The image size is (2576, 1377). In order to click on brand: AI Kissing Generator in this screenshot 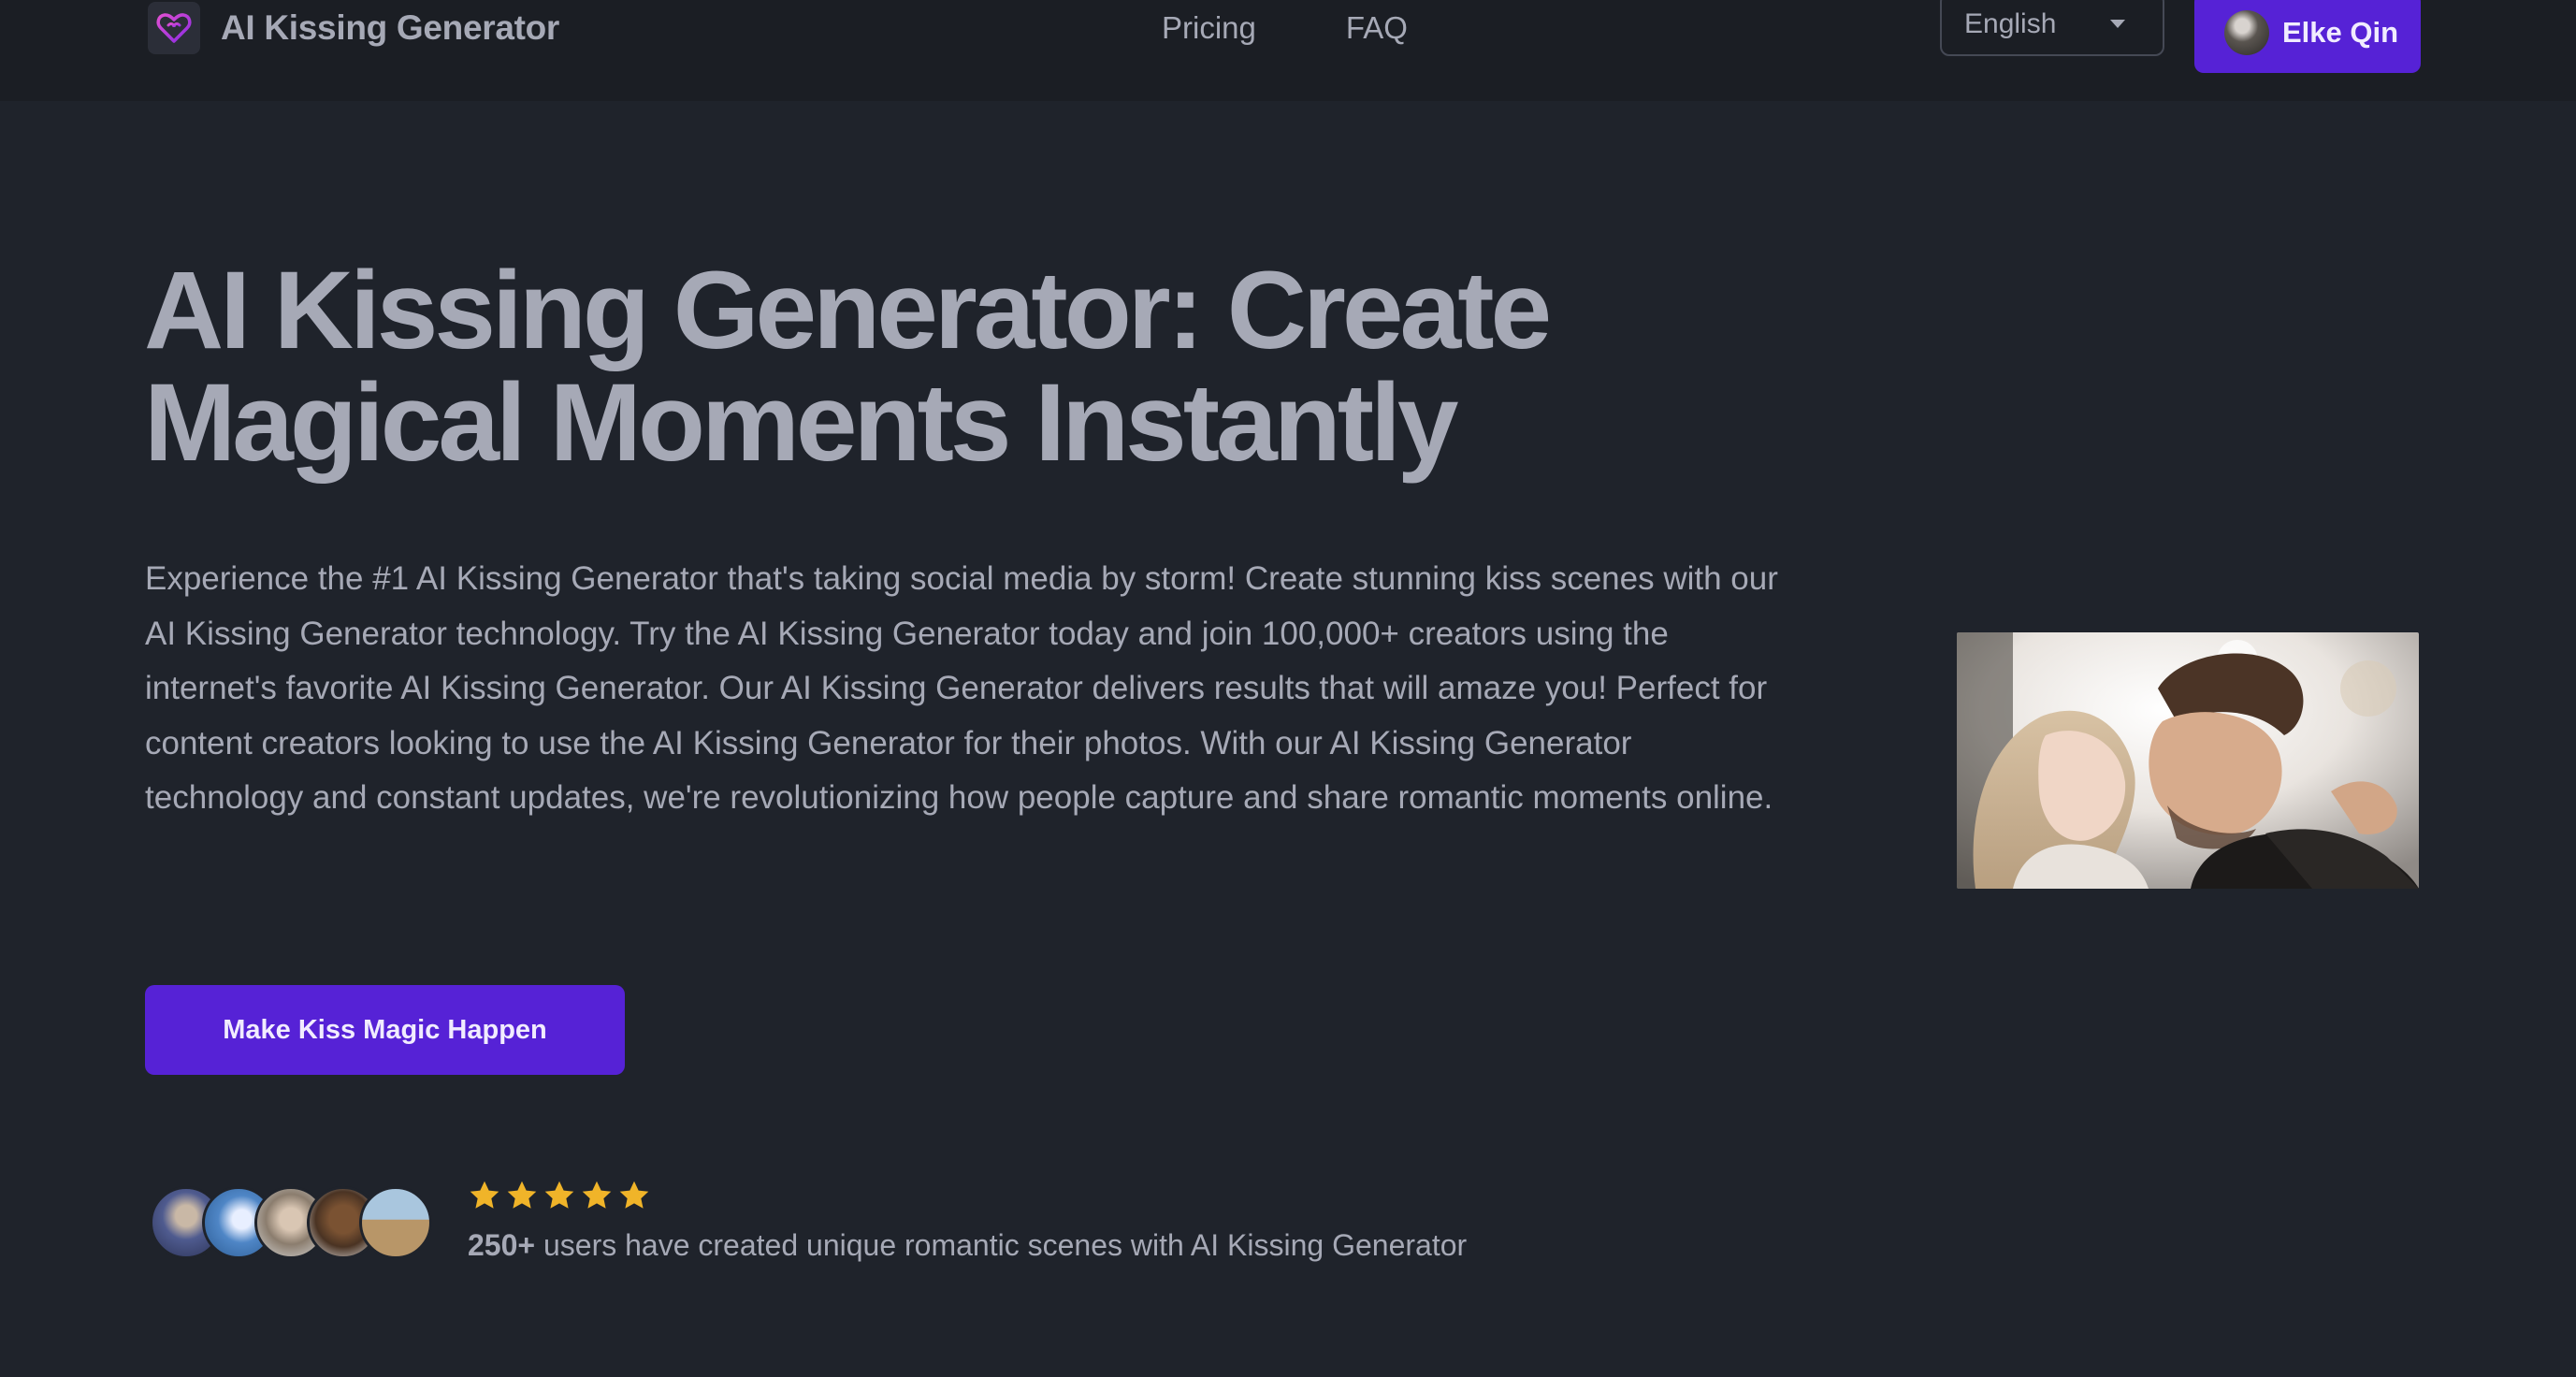, I will do `click(353, 28)`.